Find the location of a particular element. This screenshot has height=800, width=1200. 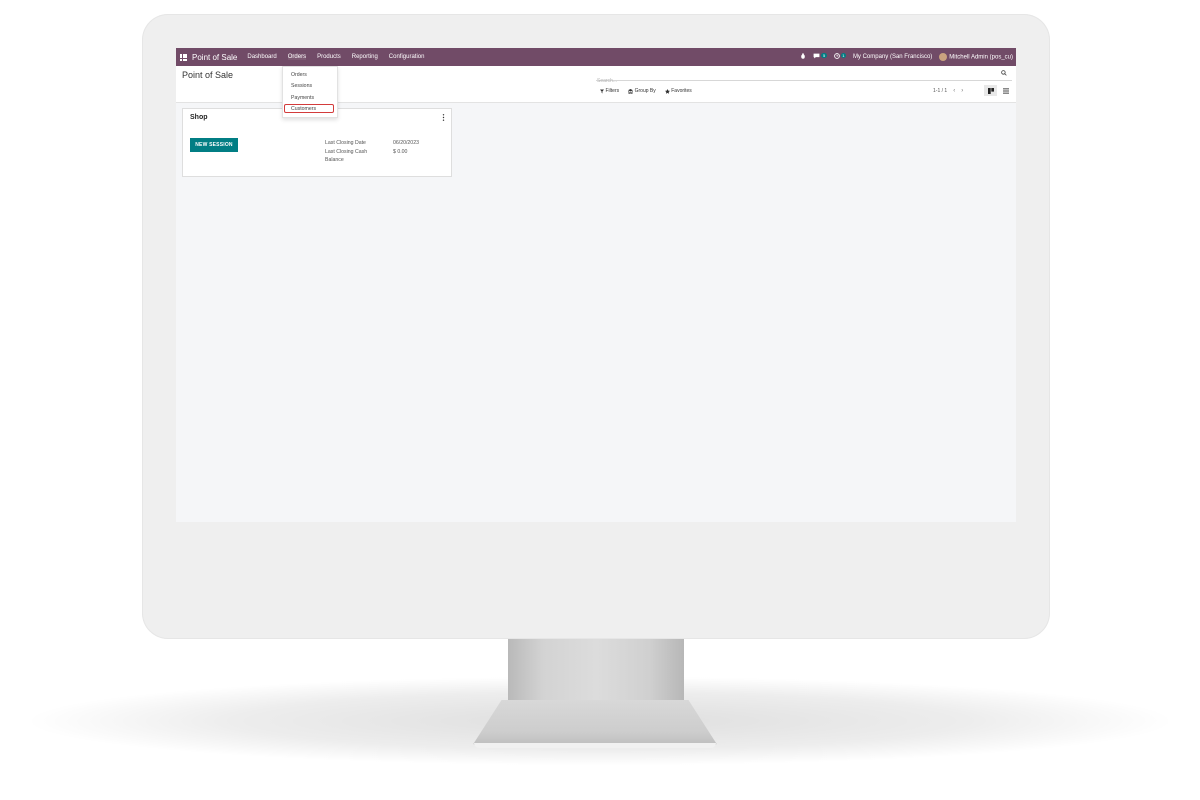

dropdown-item-orders: Orders is located at coordinates (299, 75).